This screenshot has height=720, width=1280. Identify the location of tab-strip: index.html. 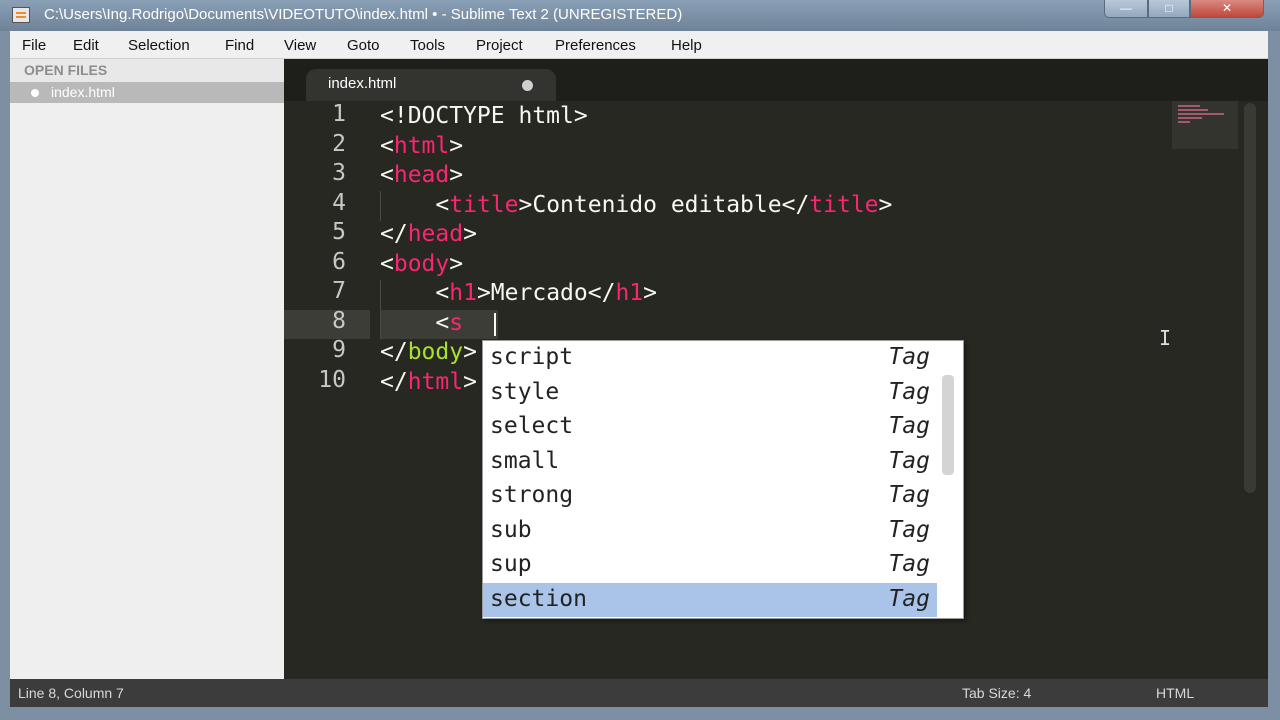
(776, 80).